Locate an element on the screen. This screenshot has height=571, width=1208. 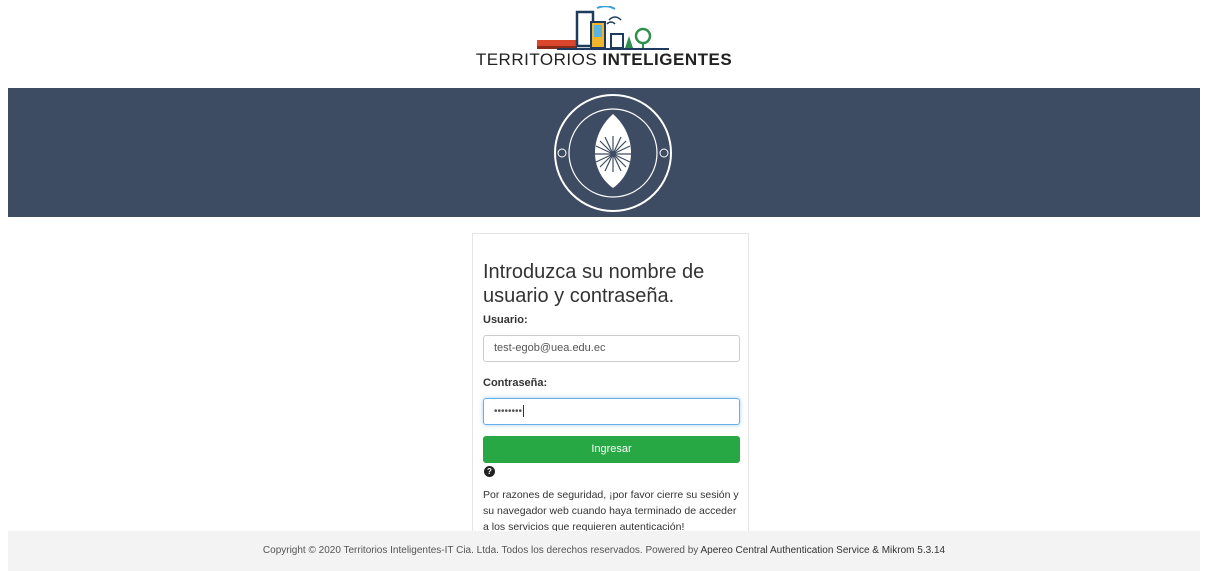
territorios-logo-icon is located at coordinates (603, 28).